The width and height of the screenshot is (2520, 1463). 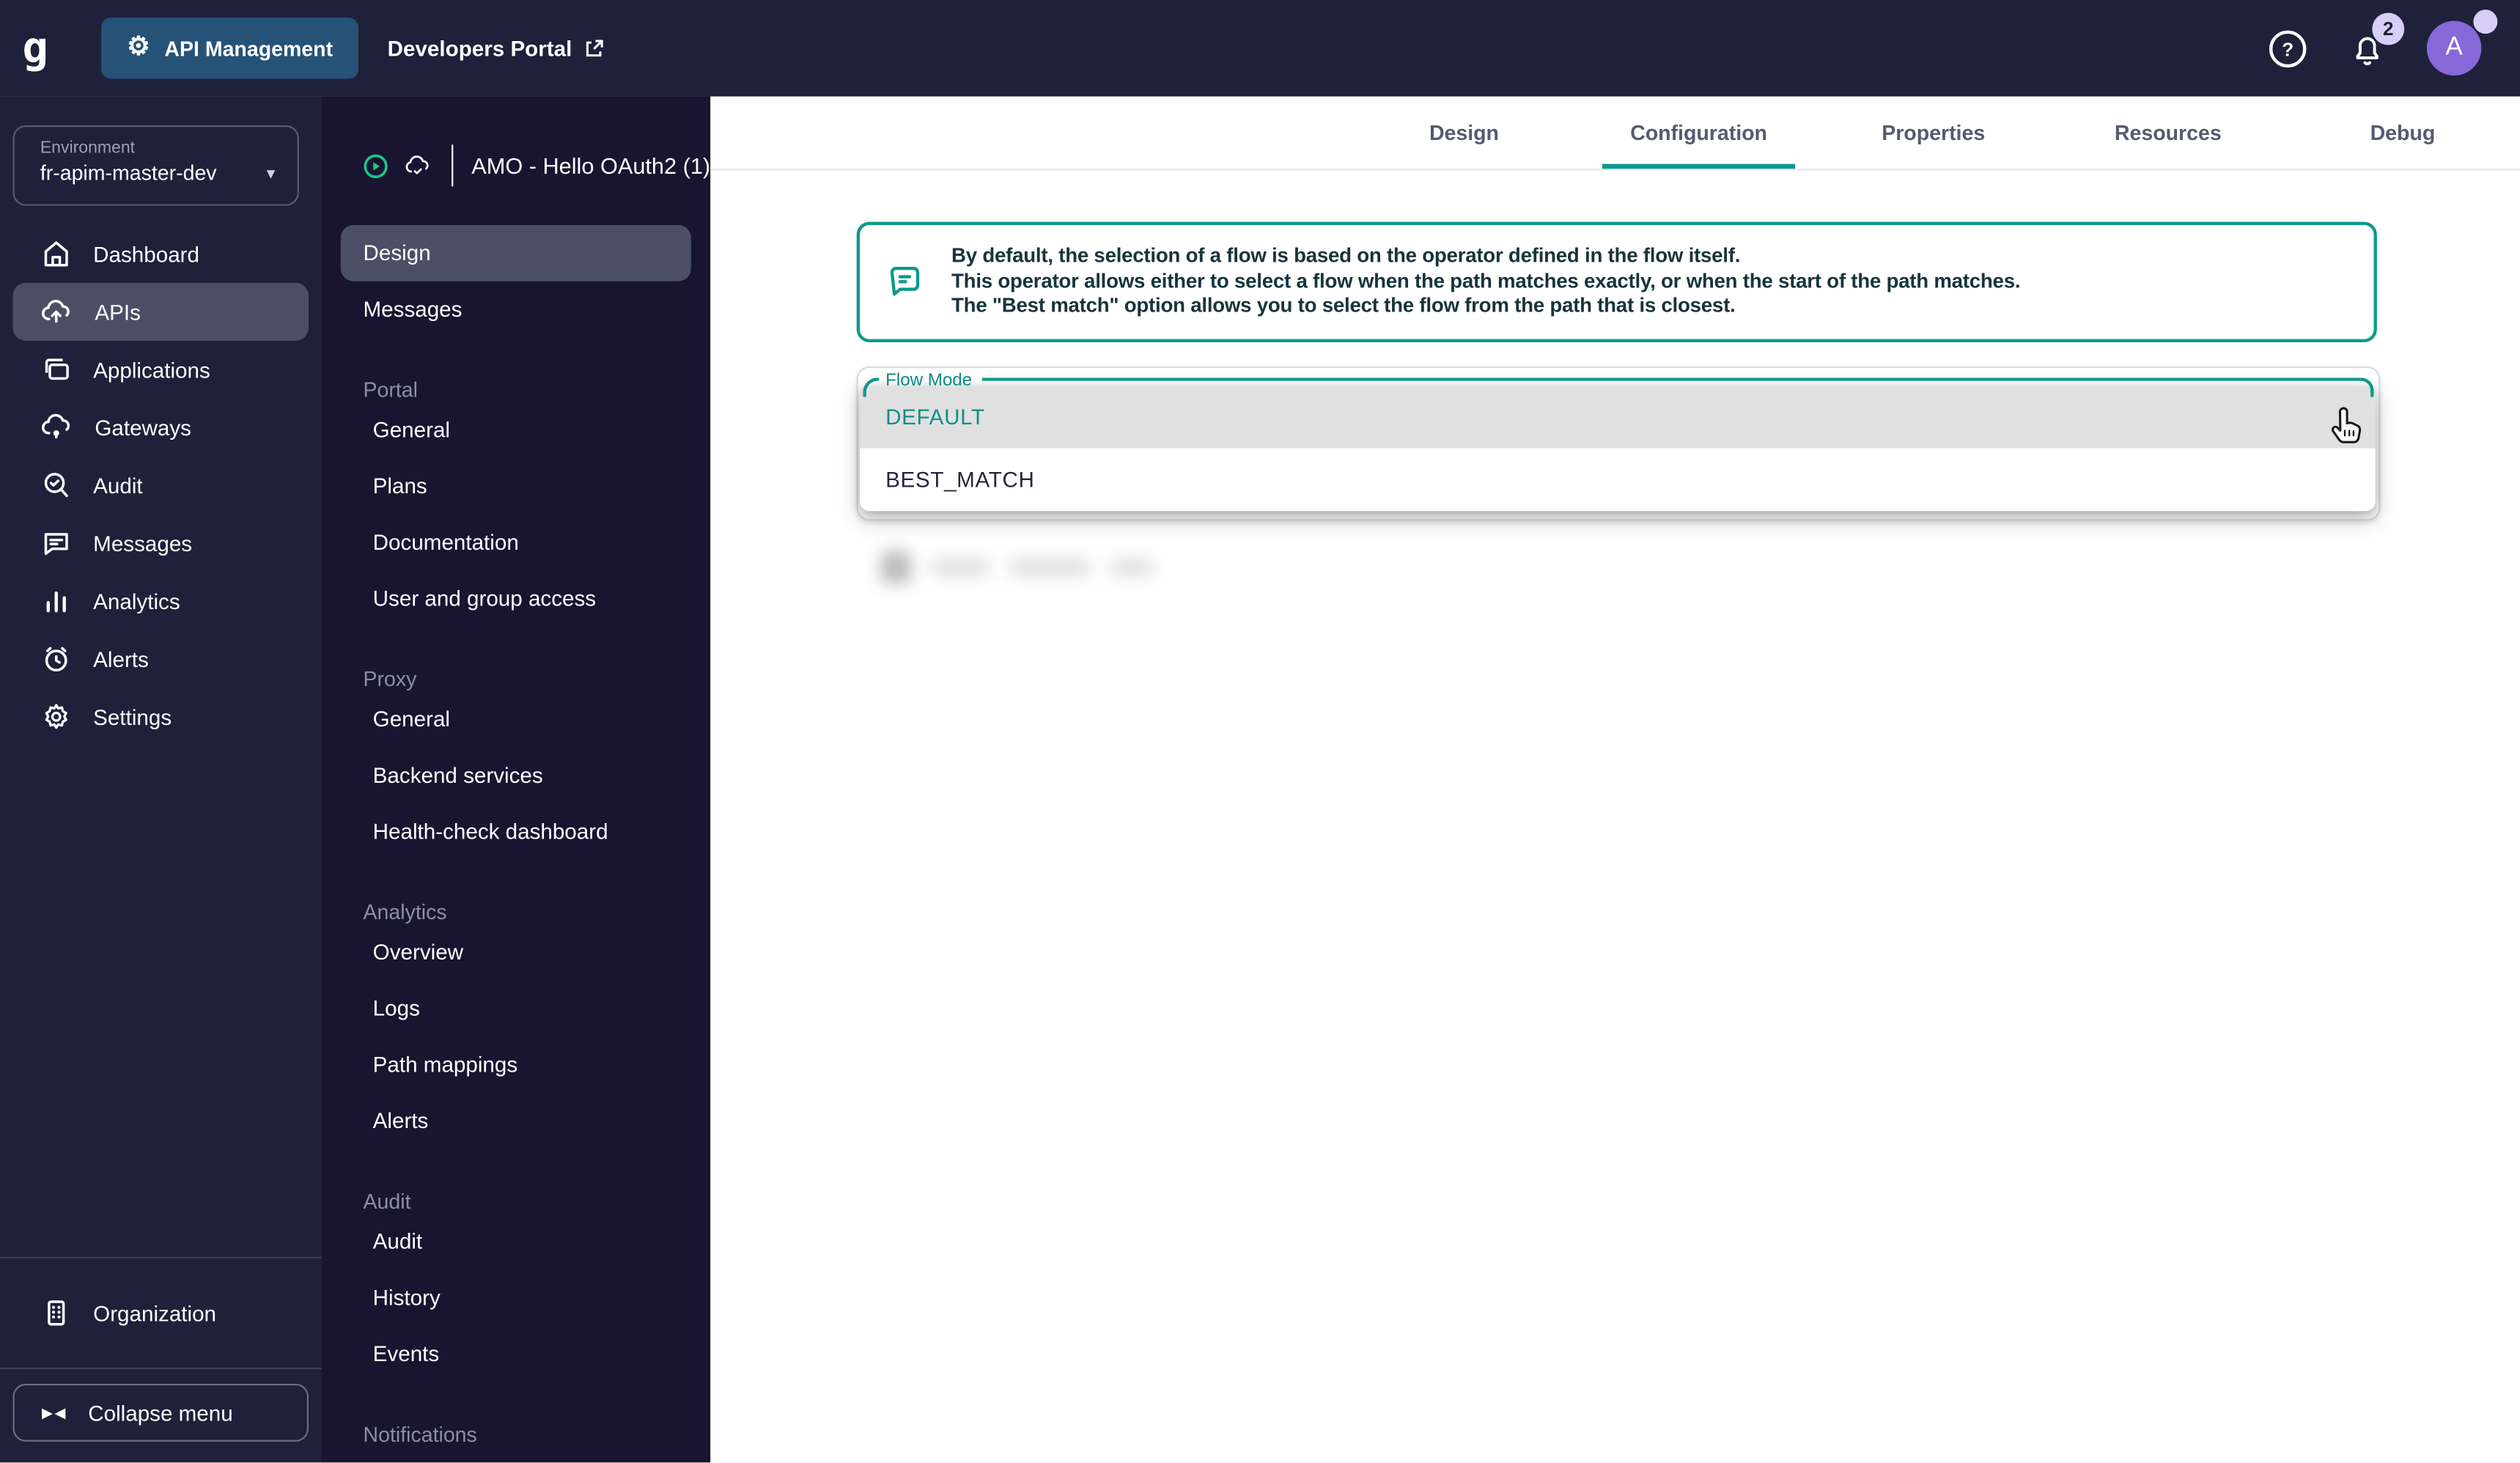 I want to click on collapse-menu-button: ▶◀ Collapse menu, so click(x=160, y=1412).